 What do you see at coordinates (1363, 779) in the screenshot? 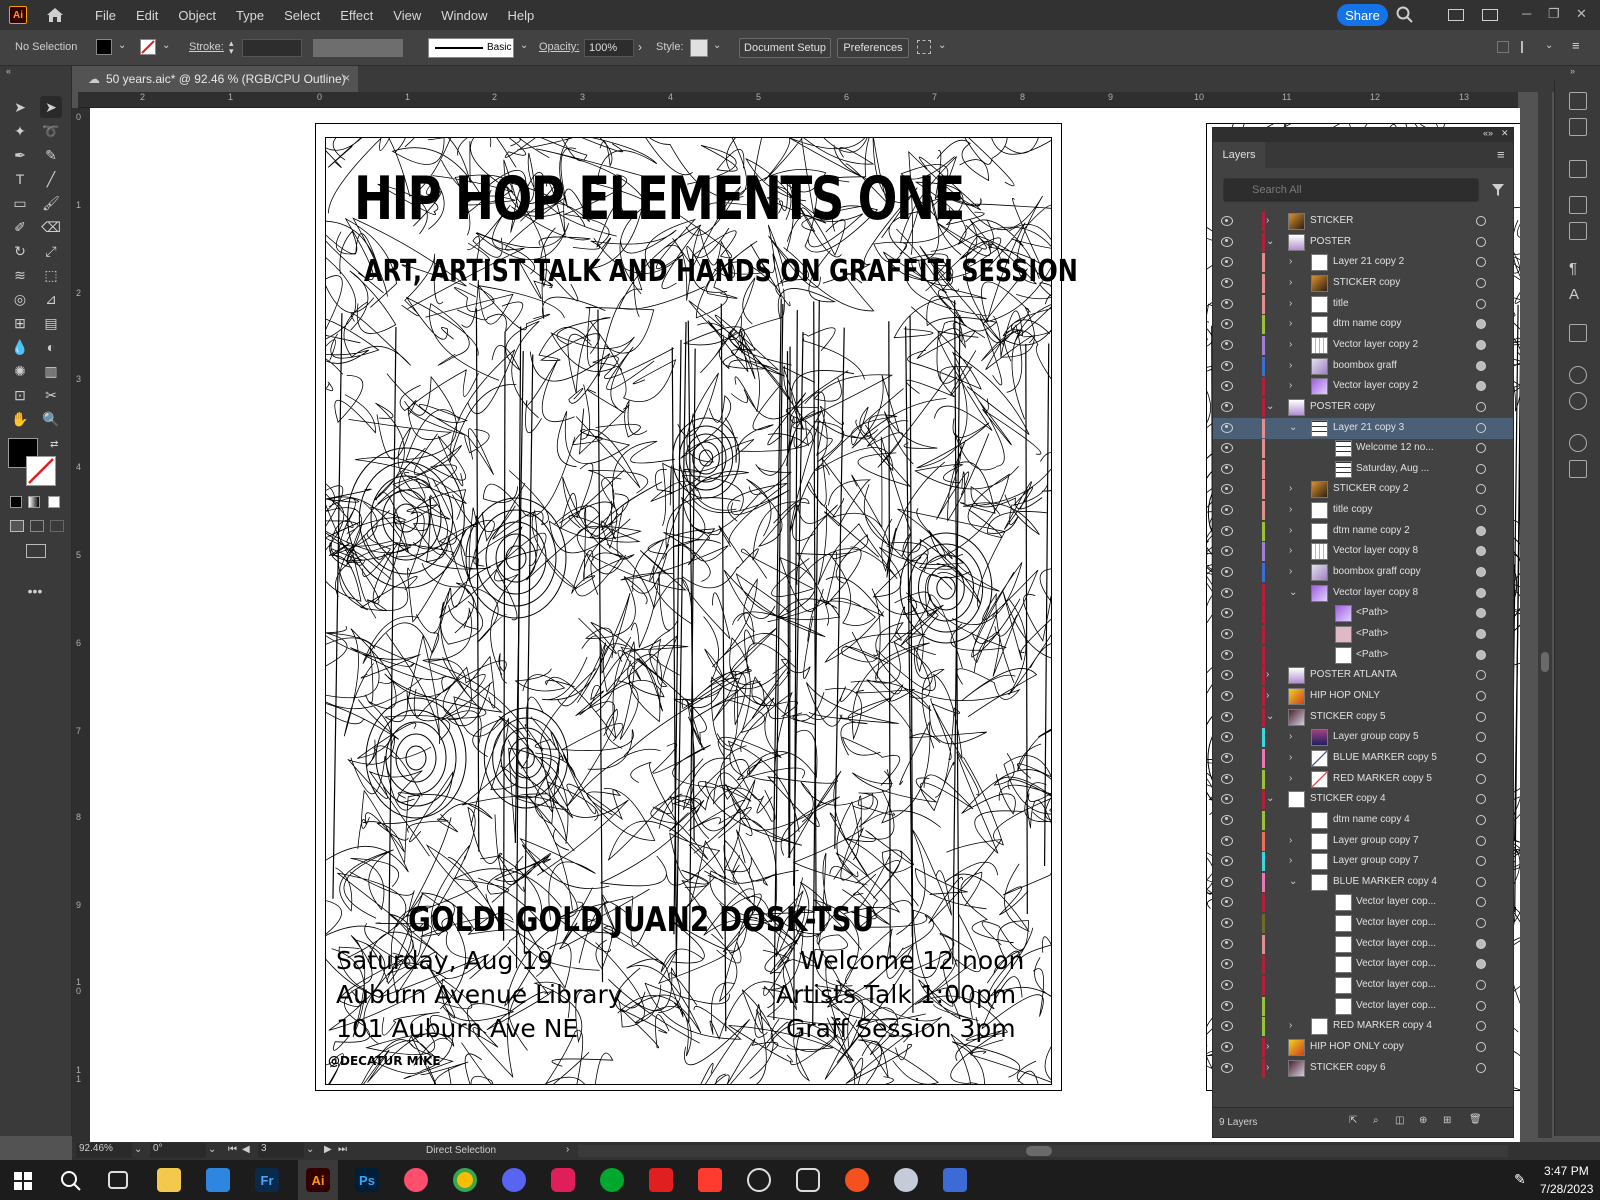
I see `layer-row: › RED MARKER copy 5` at bounding box center [1363, 779].